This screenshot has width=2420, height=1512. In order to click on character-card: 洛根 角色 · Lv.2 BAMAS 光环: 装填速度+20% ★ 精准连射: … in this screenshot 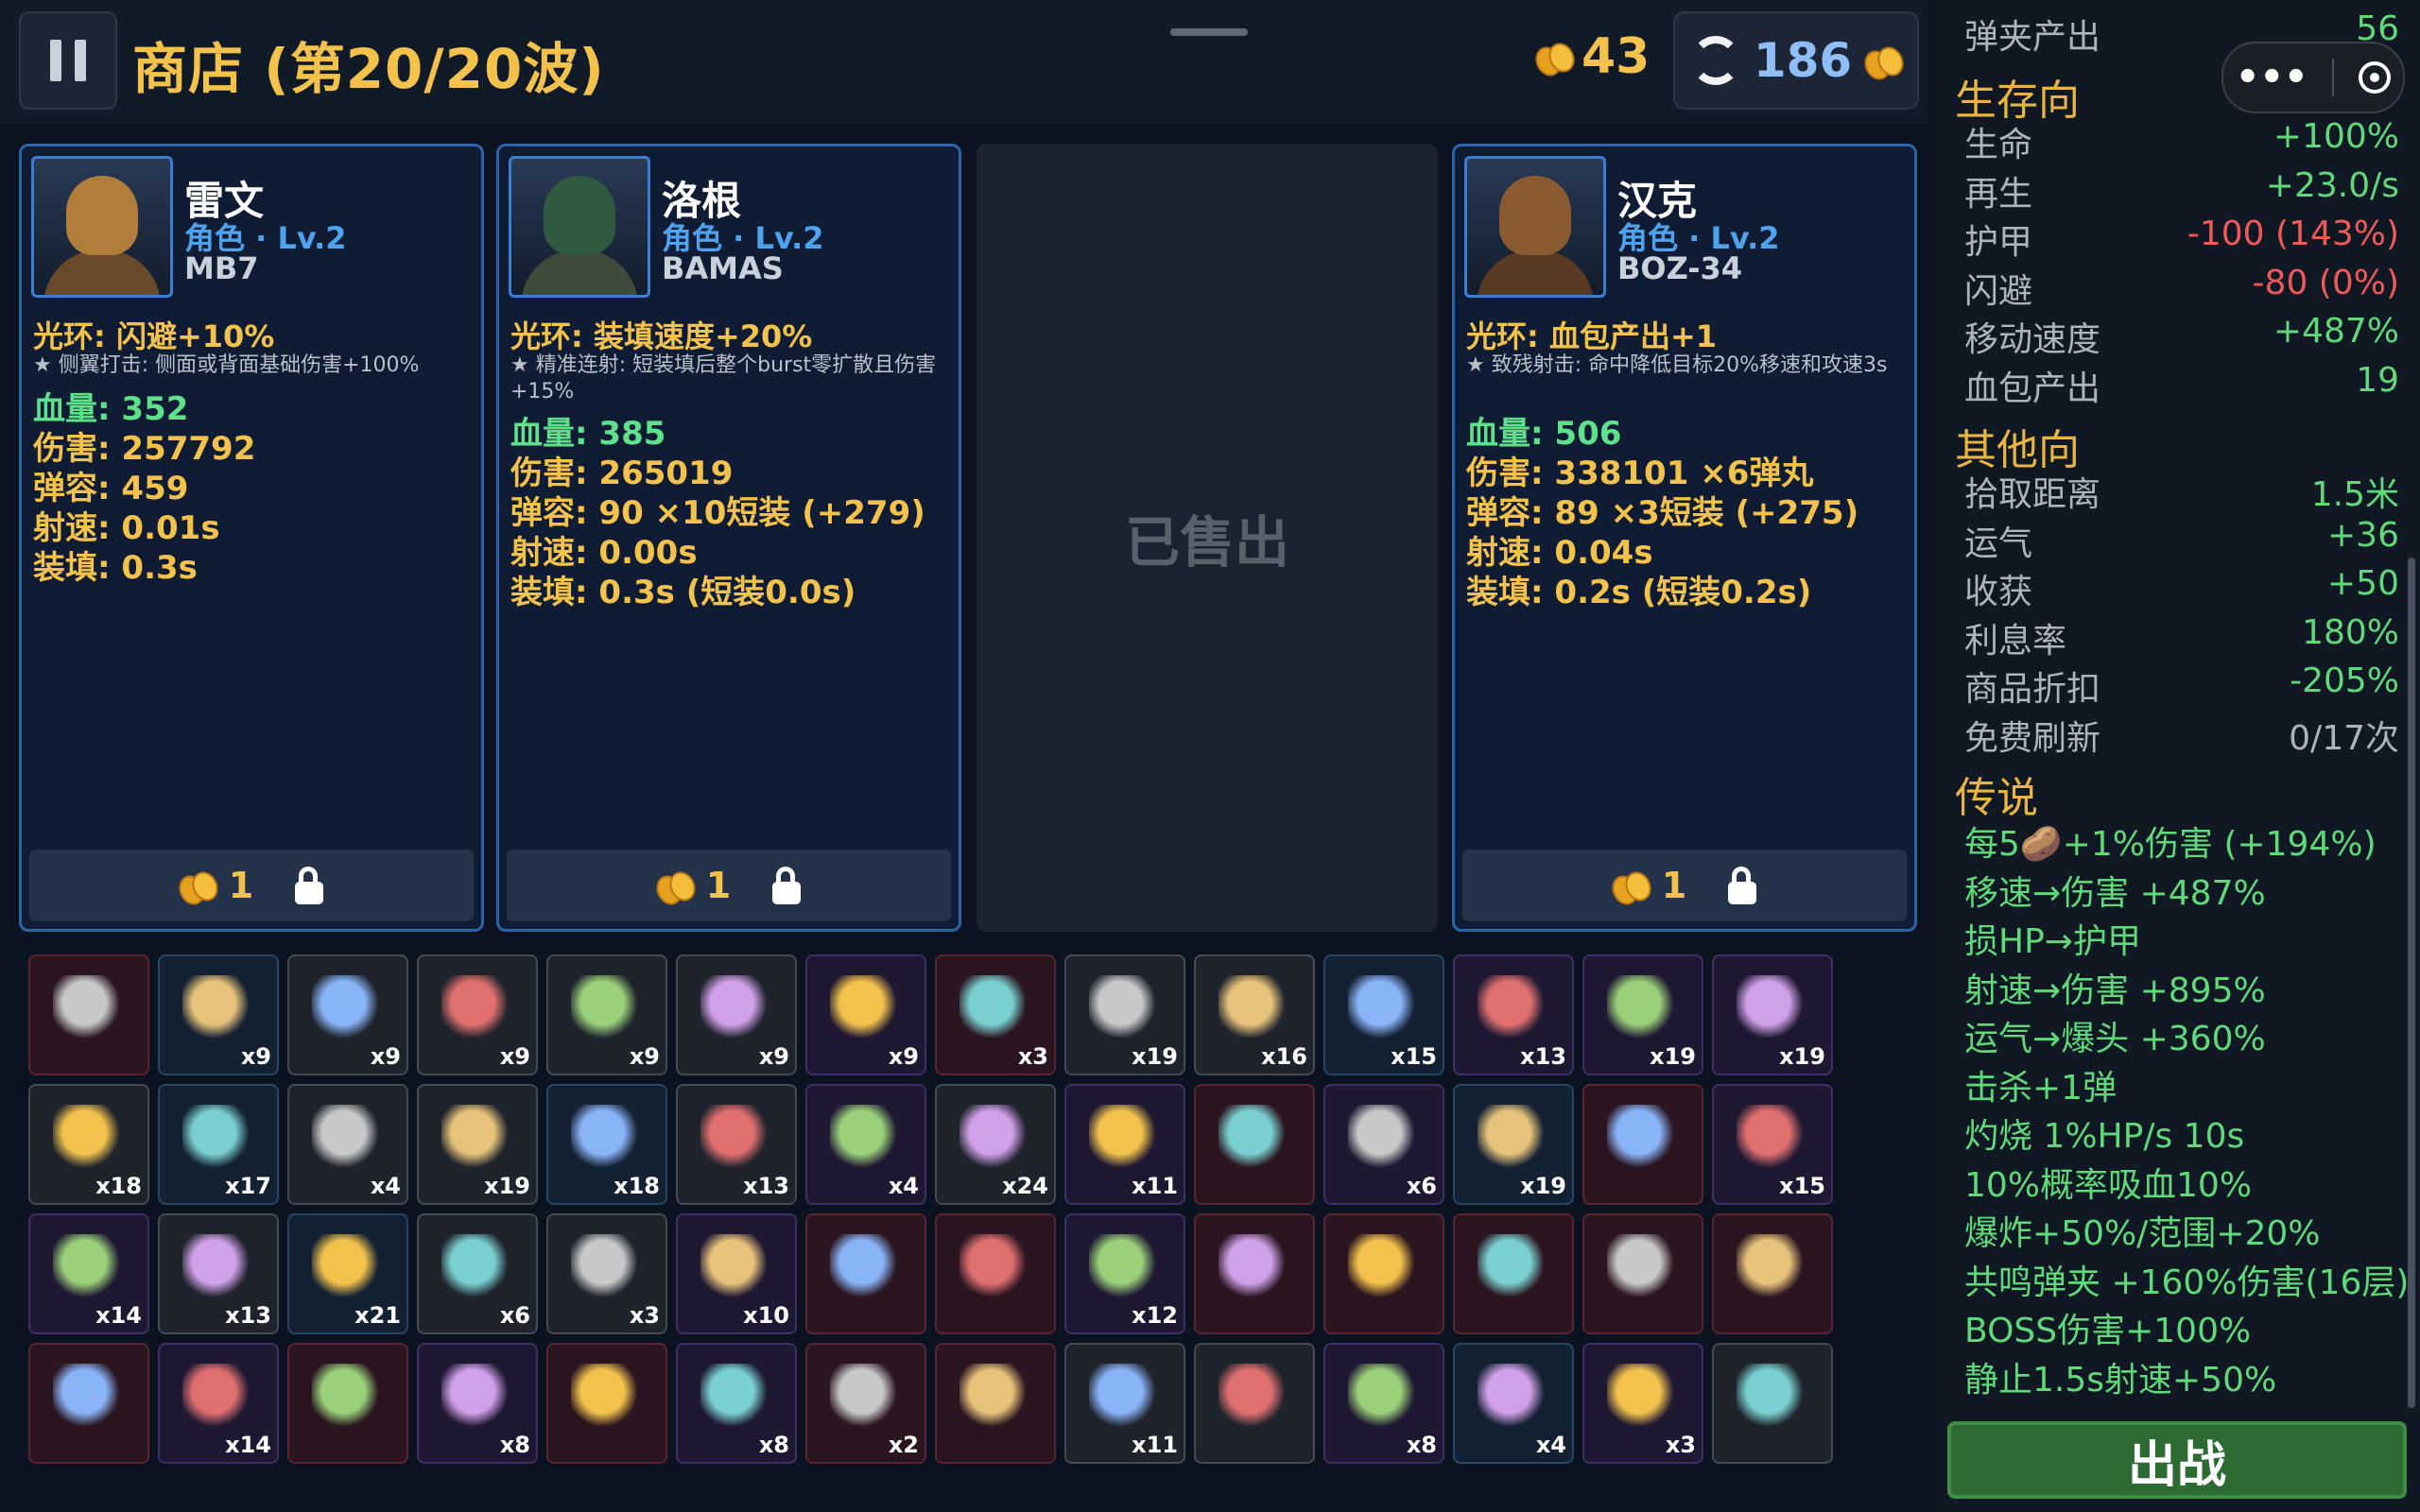, I will do `click(728, 538)`.